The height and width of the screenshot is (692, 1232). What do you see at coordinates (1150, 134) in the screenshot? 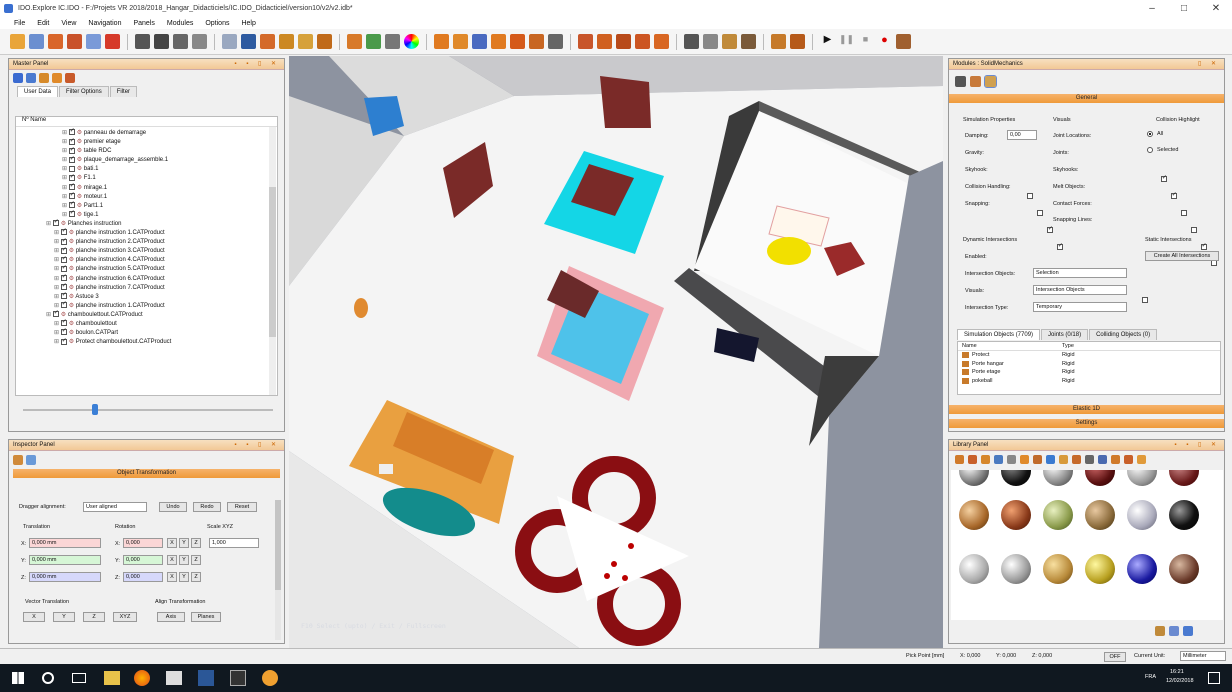
I see `radio-all` at bounding box center [1150, 134].